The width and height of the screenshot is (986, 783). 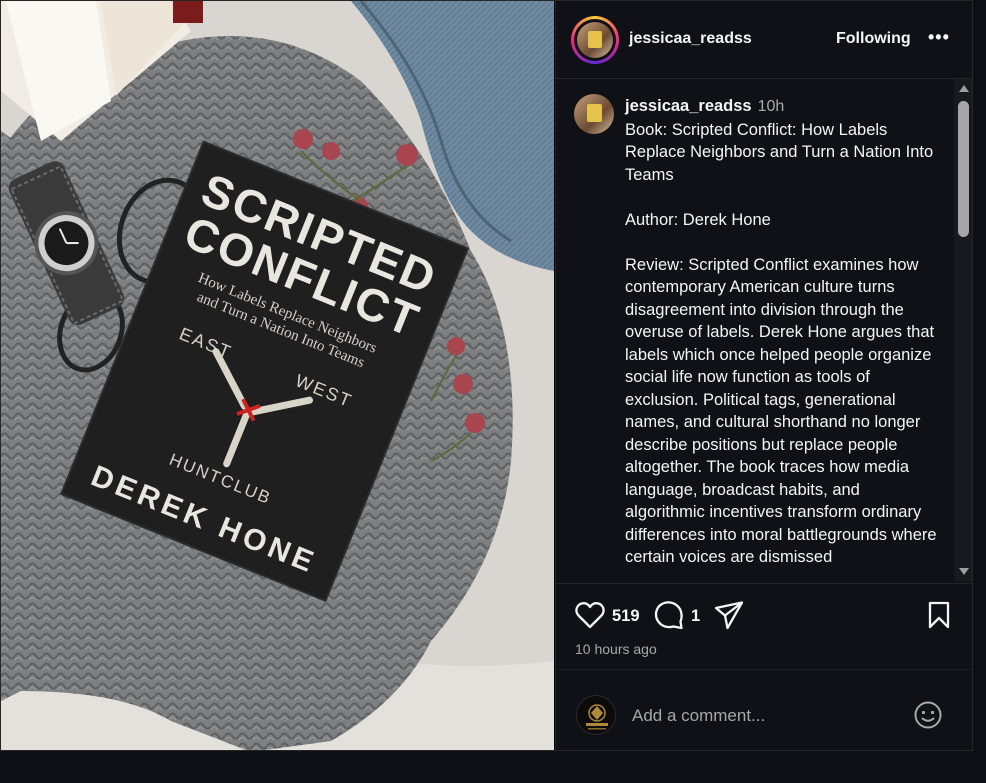 I want to click on caption-username: jessicaa_readss, so click(x=688, y=106).